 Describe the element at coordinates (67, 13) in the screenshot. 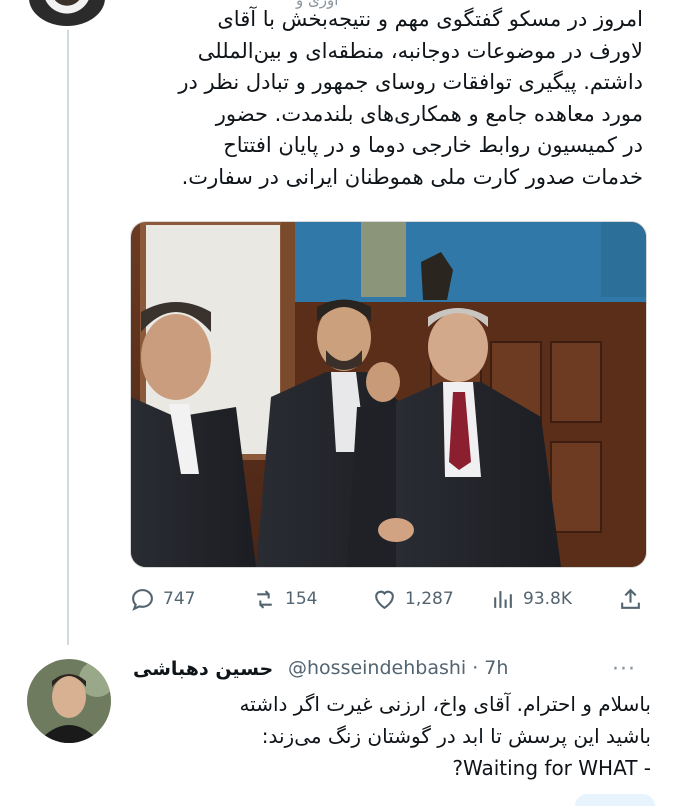

I see `author-avatar` at that location.